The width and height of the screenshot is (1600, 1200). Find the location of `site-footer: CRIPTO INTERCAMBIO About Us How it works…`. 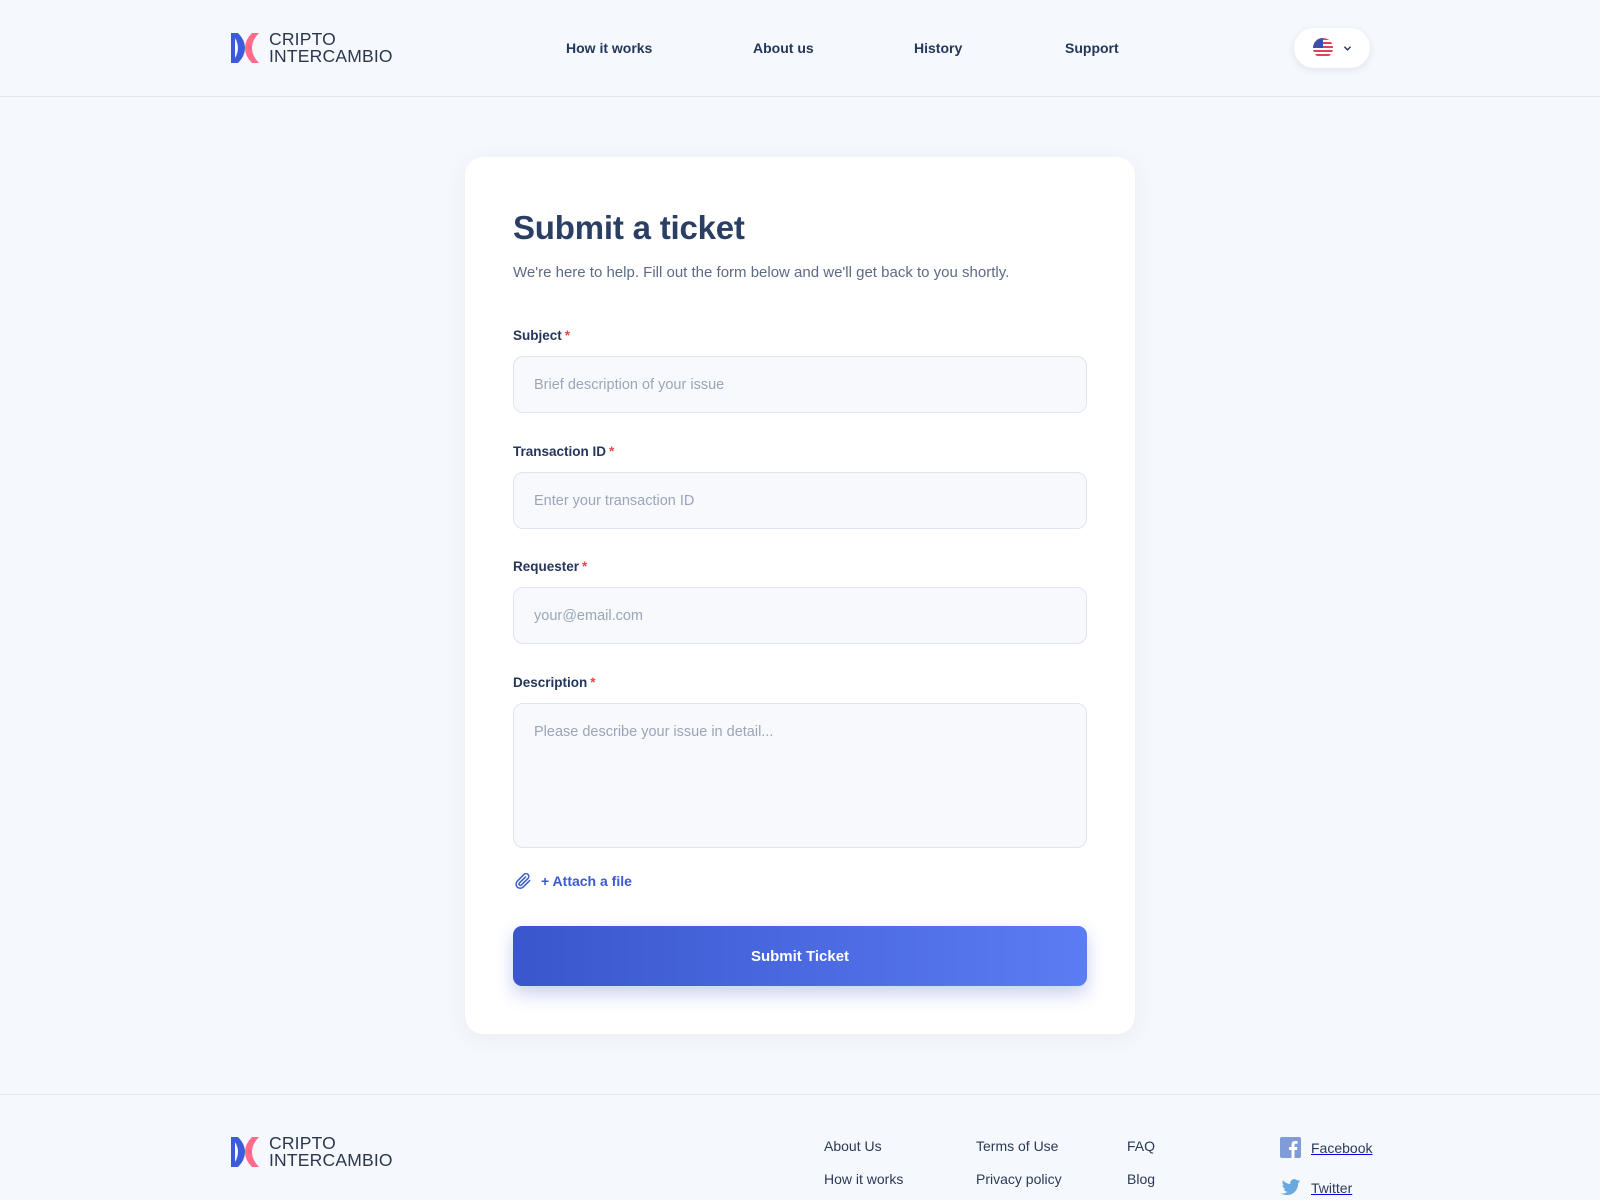

site-footer: CRIPTO INTERCAMBIO About Us How it works… is located at coordinates (800, 1147).